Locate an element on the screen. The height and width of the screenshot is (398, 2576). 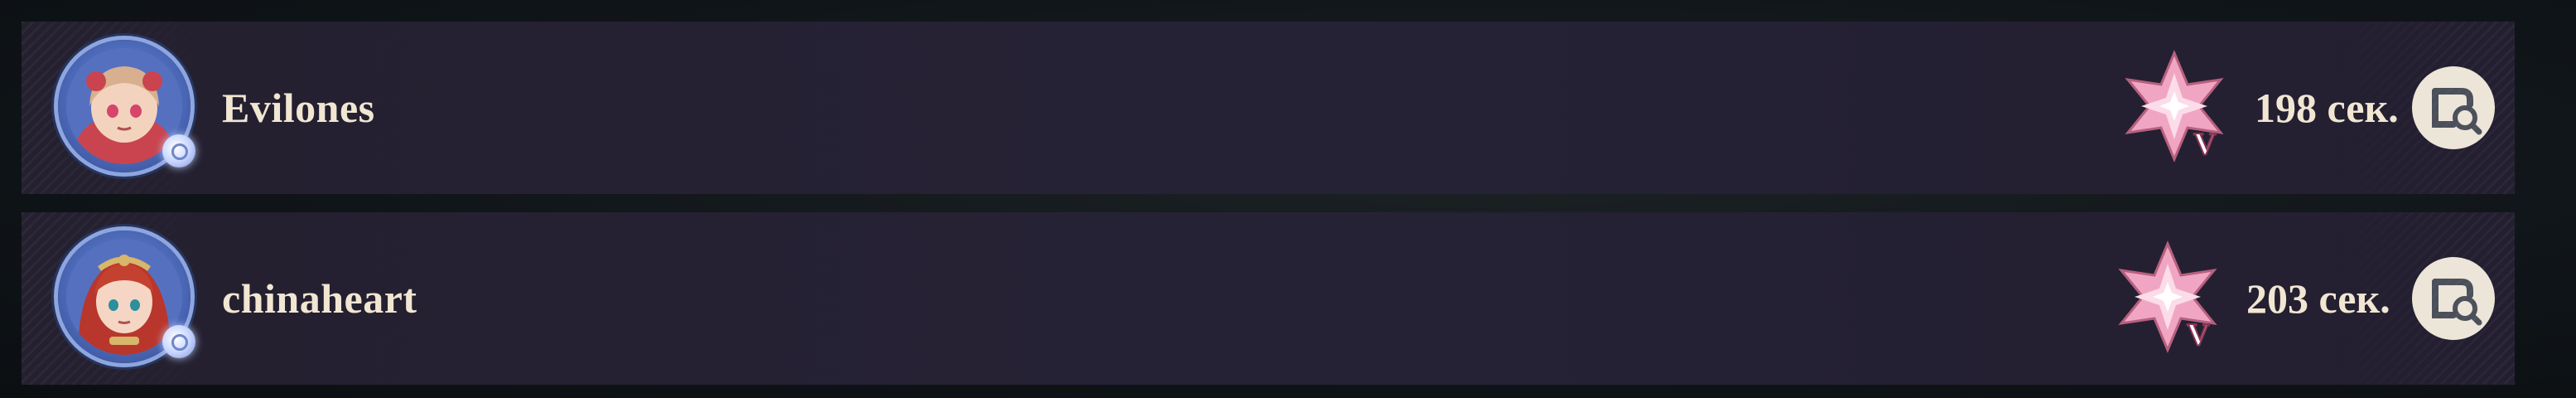
player-nickname: Evilones is located at coordinates (298, 108).